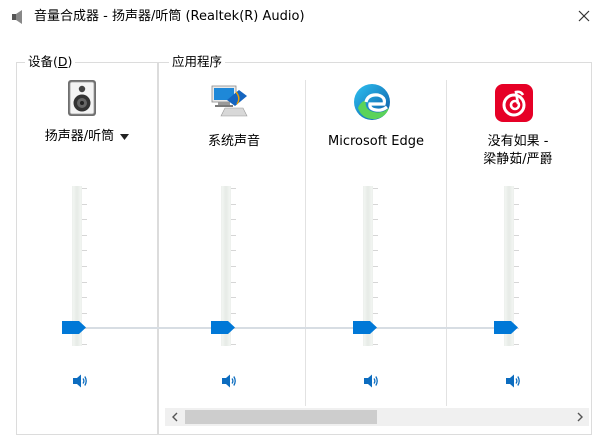 The image size is (605, 448). Describe the element at coordinates (372, 102) in the screenshot. I see `edge-icon` at that location.